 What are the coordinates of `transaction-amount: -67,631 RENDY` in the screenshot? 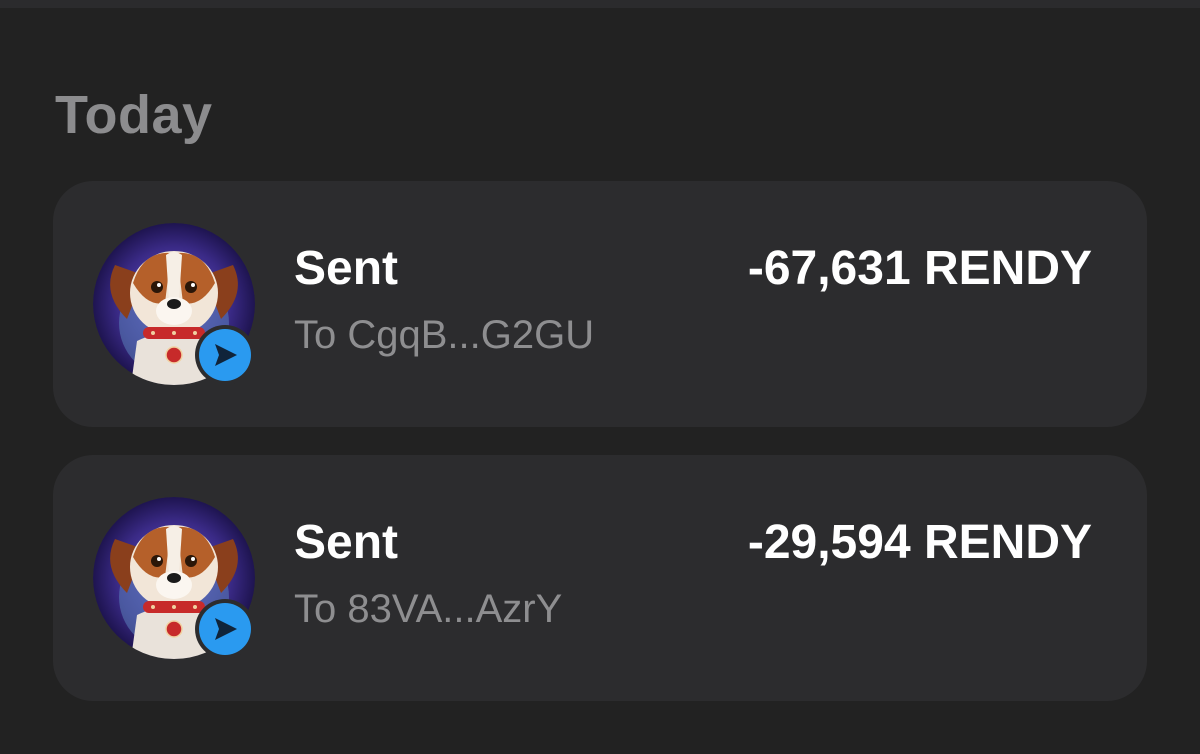 It's located at (919, 268).